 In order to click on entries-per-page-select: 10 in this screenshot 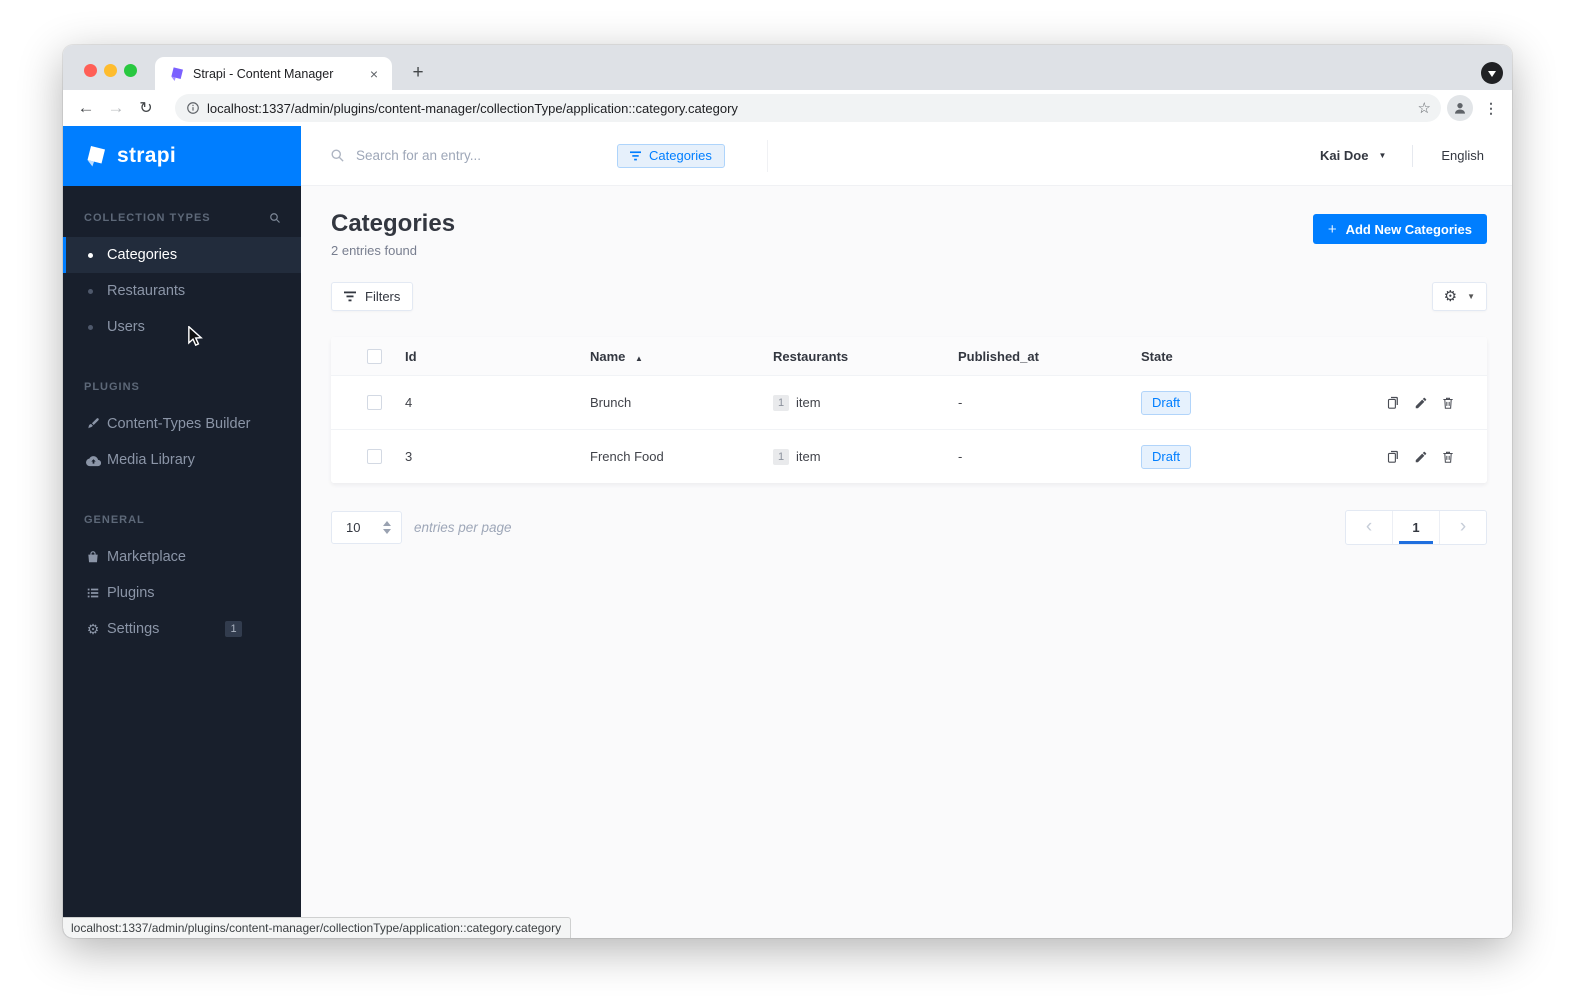, I will do `click(366, 527)`.